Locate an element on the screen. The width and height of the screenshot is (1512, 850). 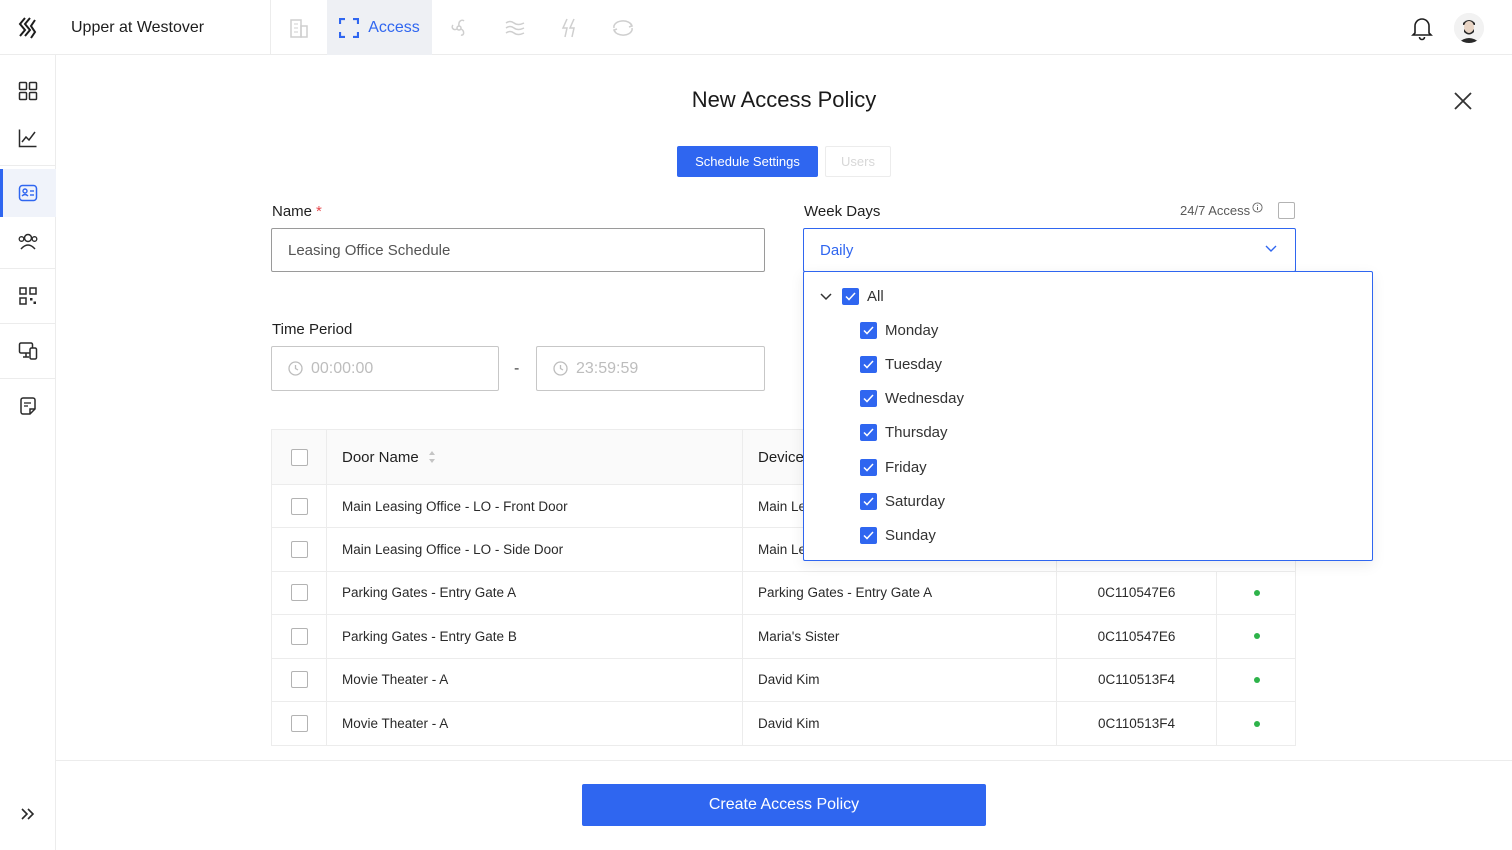
option-day: Friday is located at coordinates (893, 467).